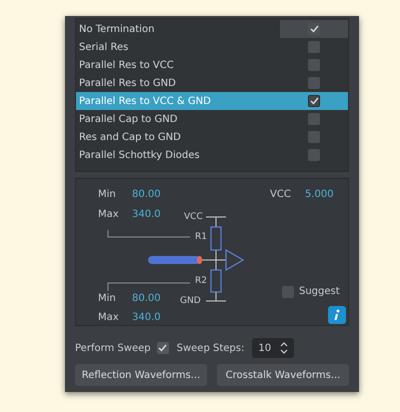 The height and width of the screenshot is (412, 400). What do you see at coordinates (288, 292) in the screenshot?
I see `suggest-checkbox` at bounding box center [288, 292].